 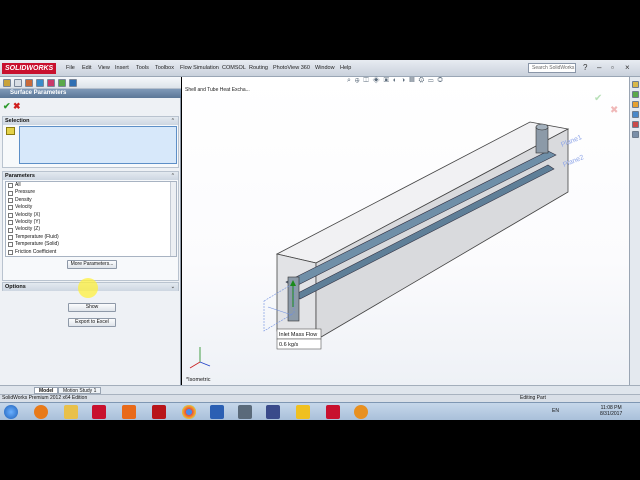 What do you see at coordinates (91, 237) in the screenshot?
I see `list-item: Temperature (Fluid)` at bounding box center [91, 237].